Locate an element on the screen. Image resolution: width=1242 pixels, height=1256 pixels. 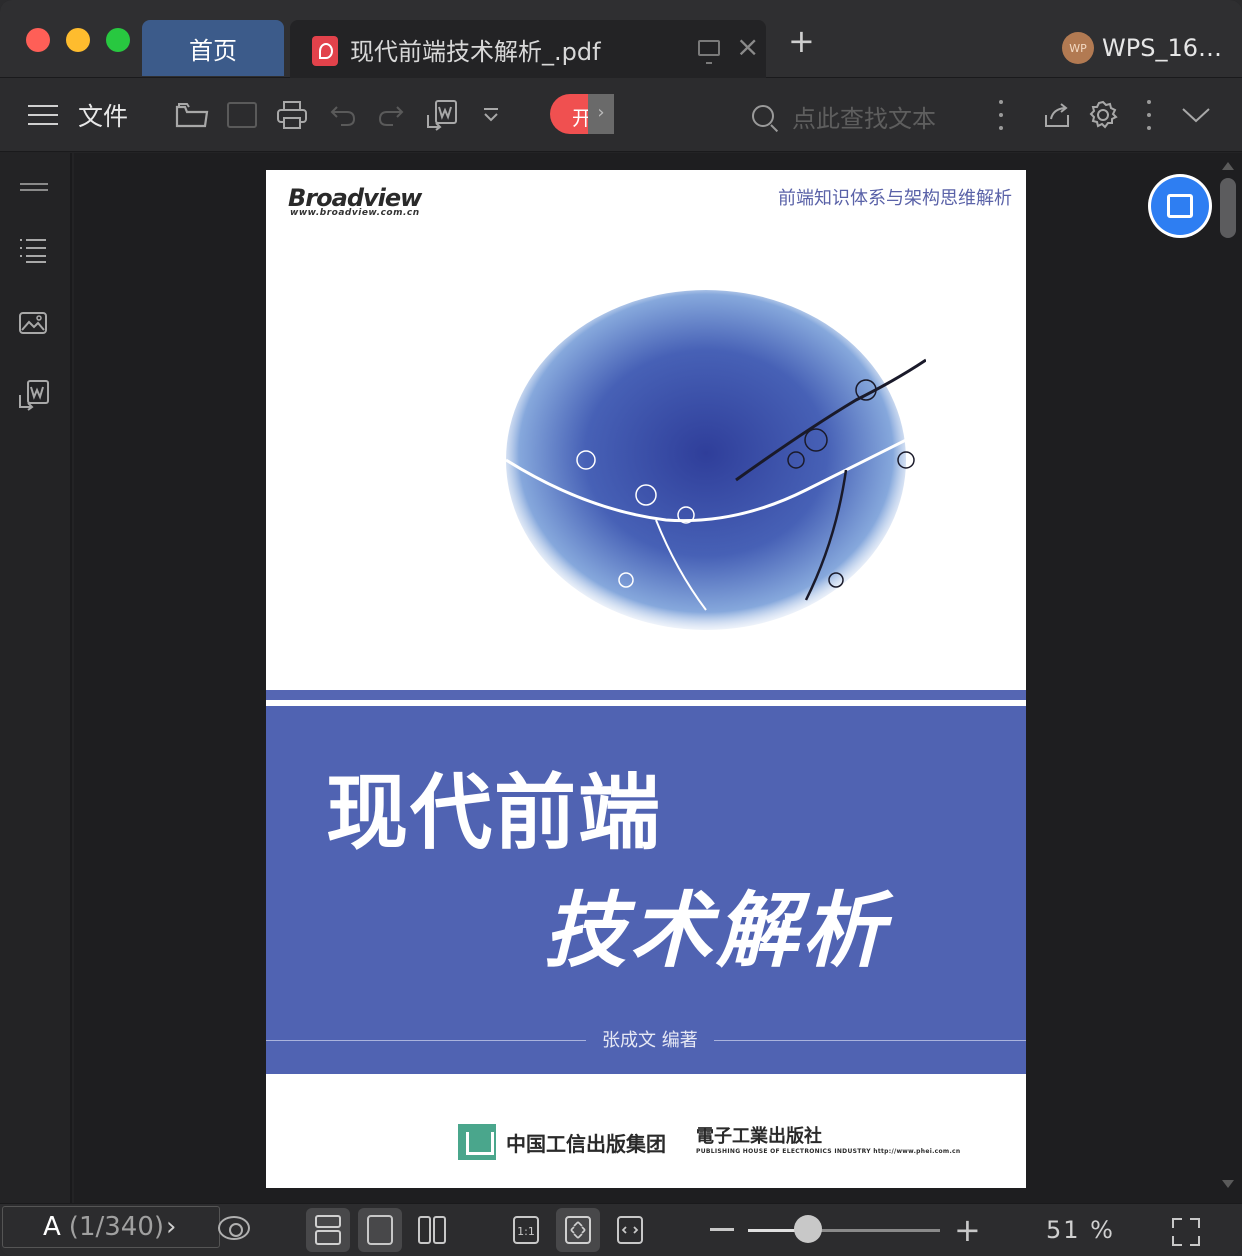
two-page-icon is located at coordinates (432, 1230).